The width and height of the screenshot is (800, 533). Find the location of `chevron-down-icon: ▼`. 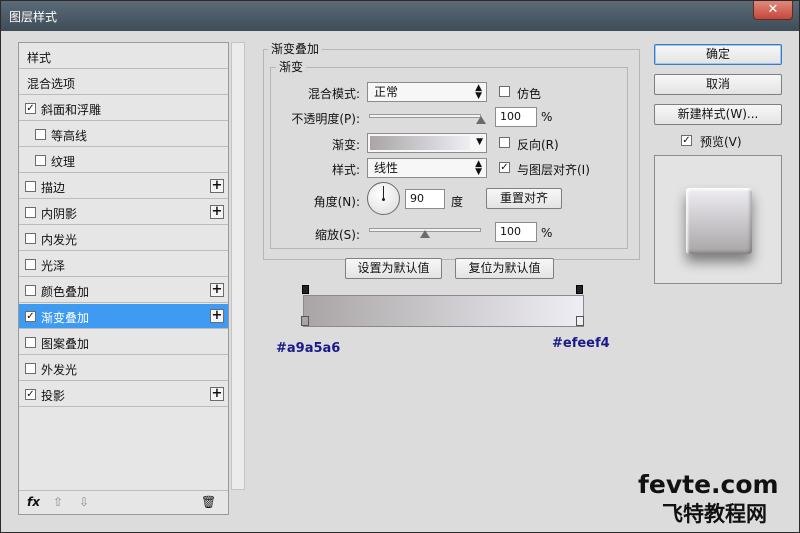

chevron-down-icon: ▼ is located at coordinates (479, 142).